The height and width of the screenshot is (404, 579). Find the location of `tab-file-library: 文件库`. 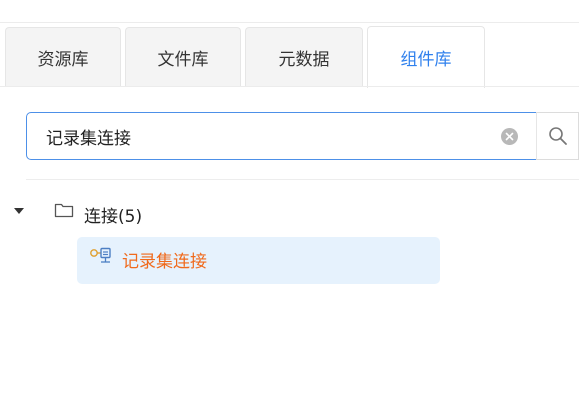

tab-file-library: 文件库 is located at coordinates (183, 56).